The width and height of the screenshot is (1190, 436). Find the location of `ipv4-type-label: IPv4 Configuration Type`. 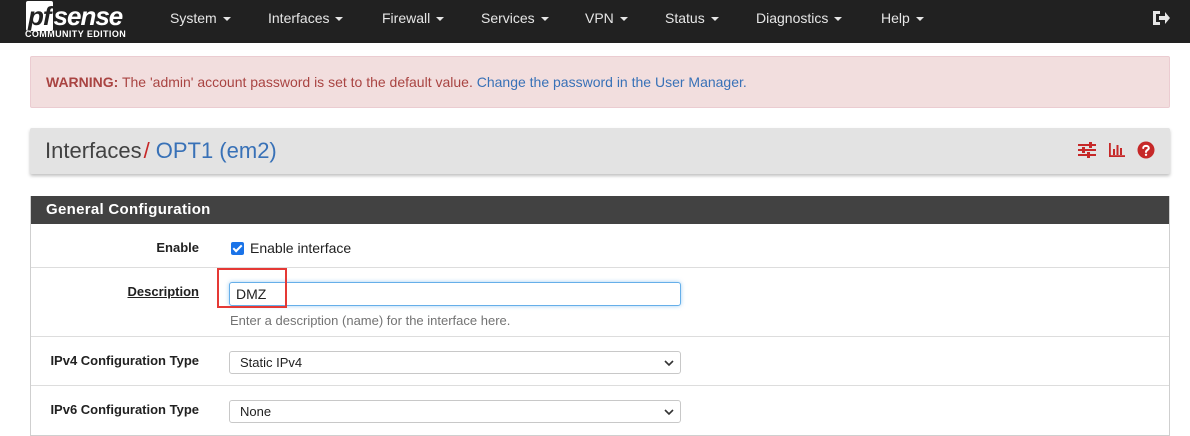

ipv4-type-label: IPv4 Configuration Type is located at coordinates (124, 360).